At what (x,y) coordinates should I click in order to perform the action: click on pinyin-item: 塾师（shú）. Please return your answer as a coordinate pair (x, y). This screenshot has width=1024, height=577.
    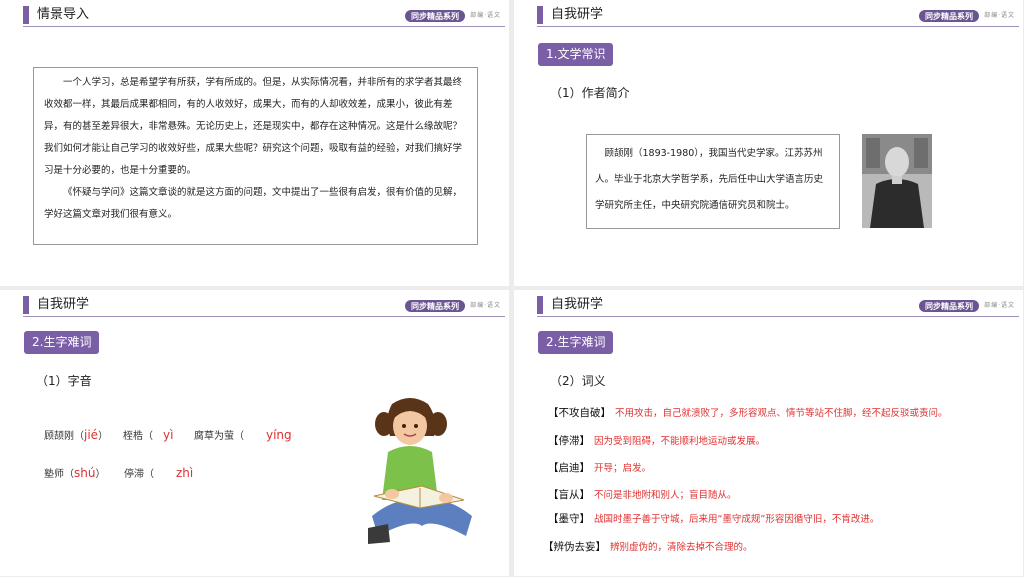
    Looking at the image, I should click on (75, 473).